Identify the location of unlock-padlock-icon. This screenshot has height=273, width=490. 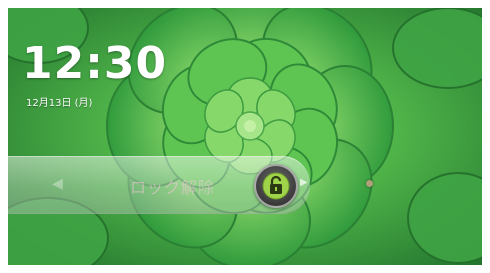
(276, 186).